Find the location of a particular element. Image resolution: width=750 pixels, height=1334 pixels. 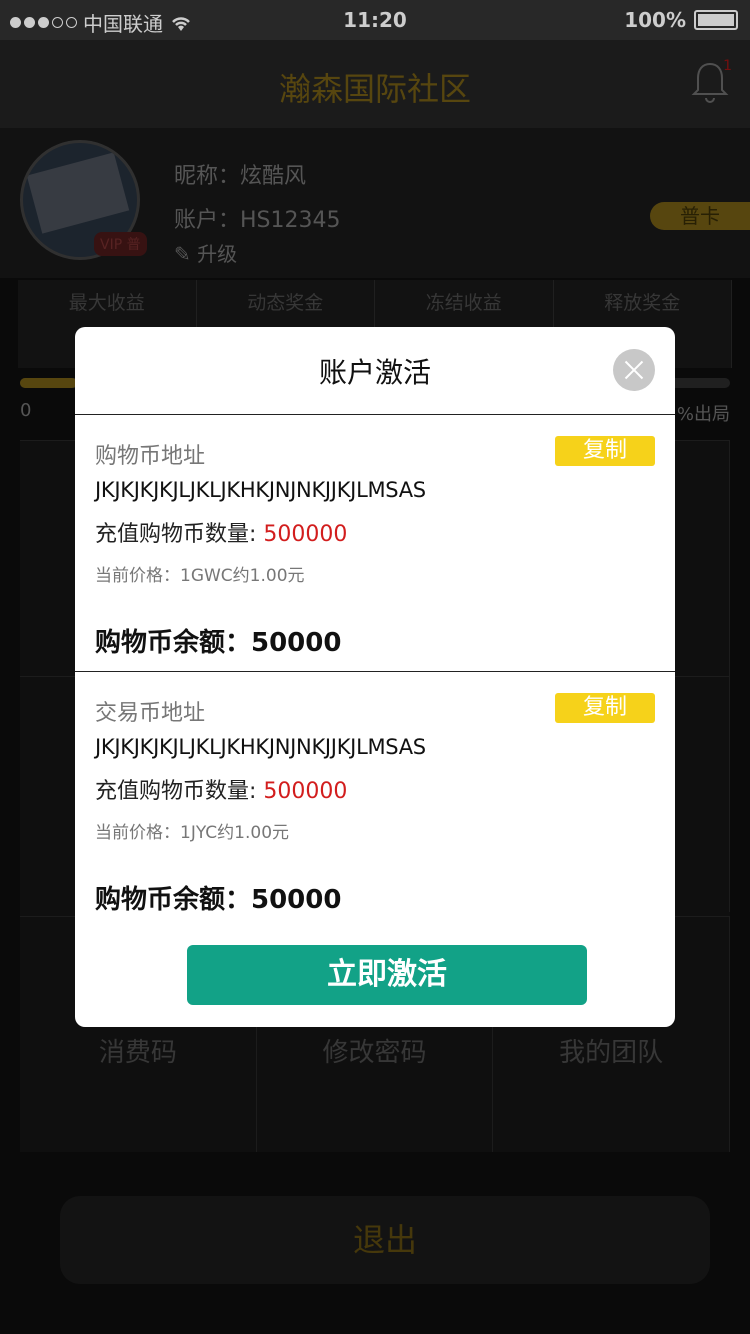

activate-button: 立即激活 is located at coordinates (387, 975).